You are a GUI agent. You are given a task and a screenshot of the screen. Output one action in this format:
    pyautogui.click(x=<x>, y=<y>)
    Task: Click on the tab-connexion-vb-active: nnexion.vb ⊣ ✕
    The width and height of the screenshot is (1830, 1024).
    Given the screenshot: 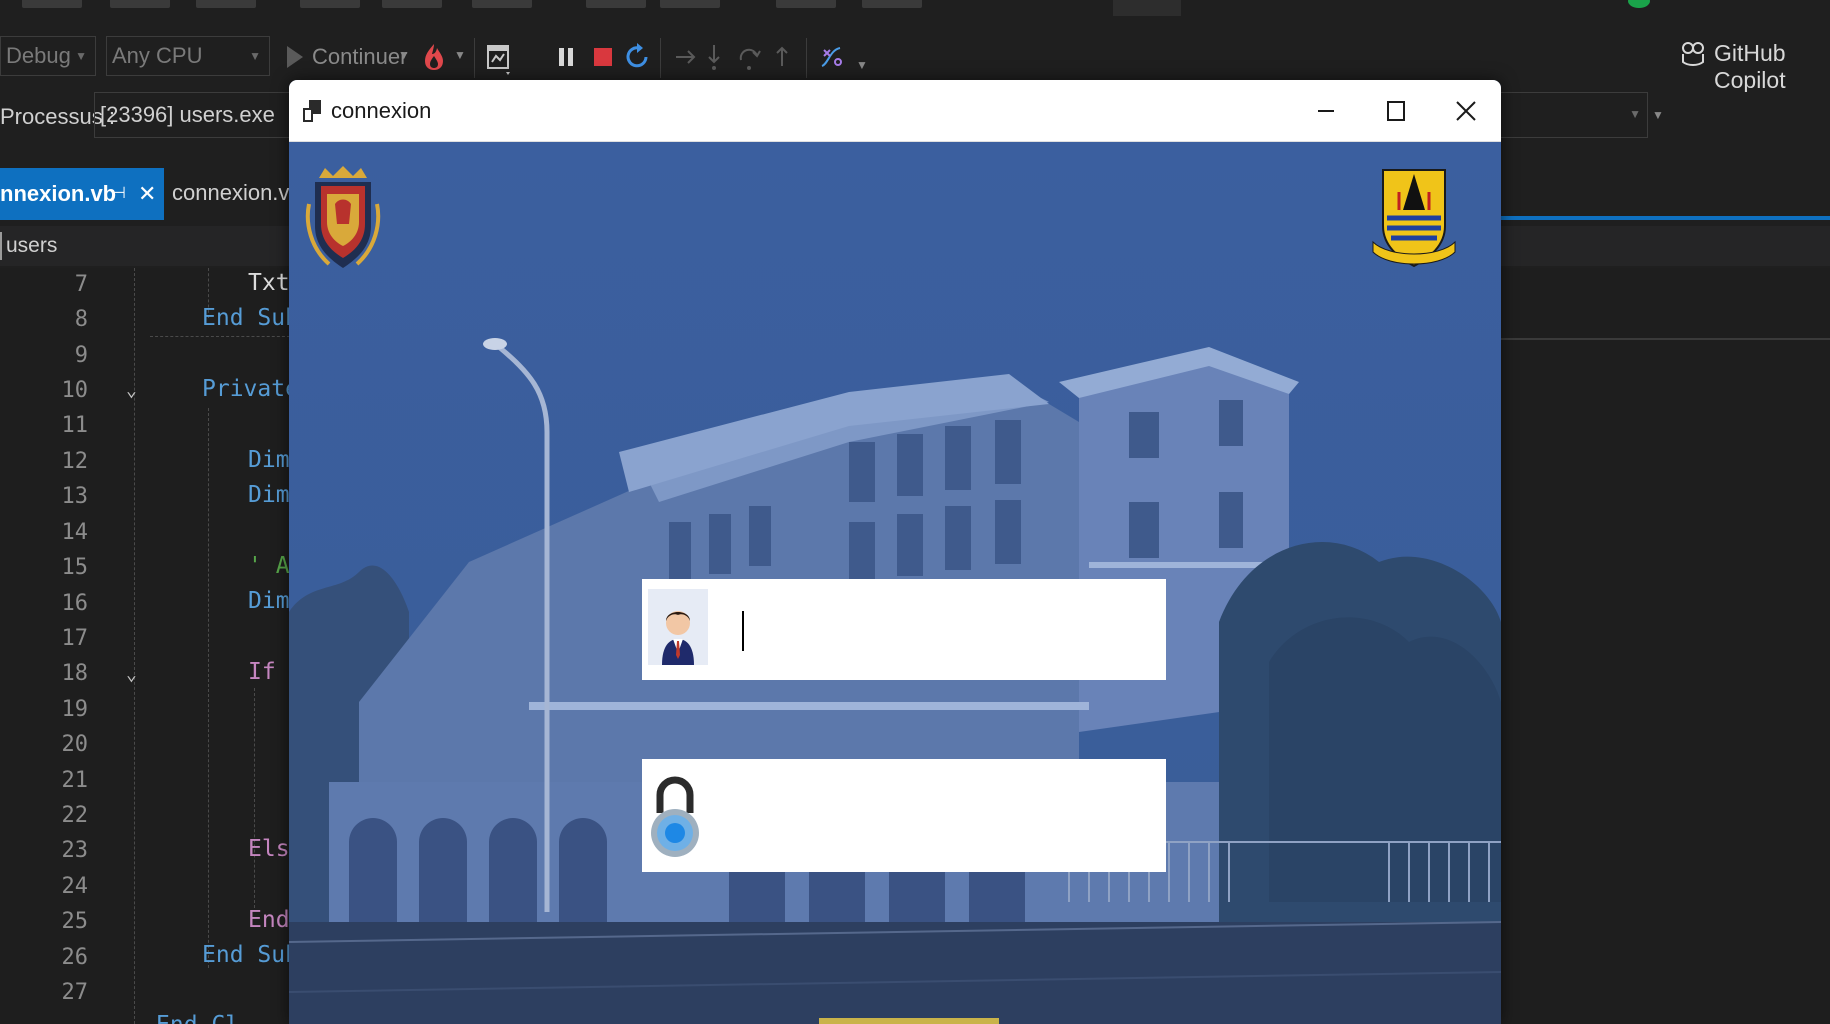 What is the action you would take?
    pyautogui.click(x=82, y=194)
    